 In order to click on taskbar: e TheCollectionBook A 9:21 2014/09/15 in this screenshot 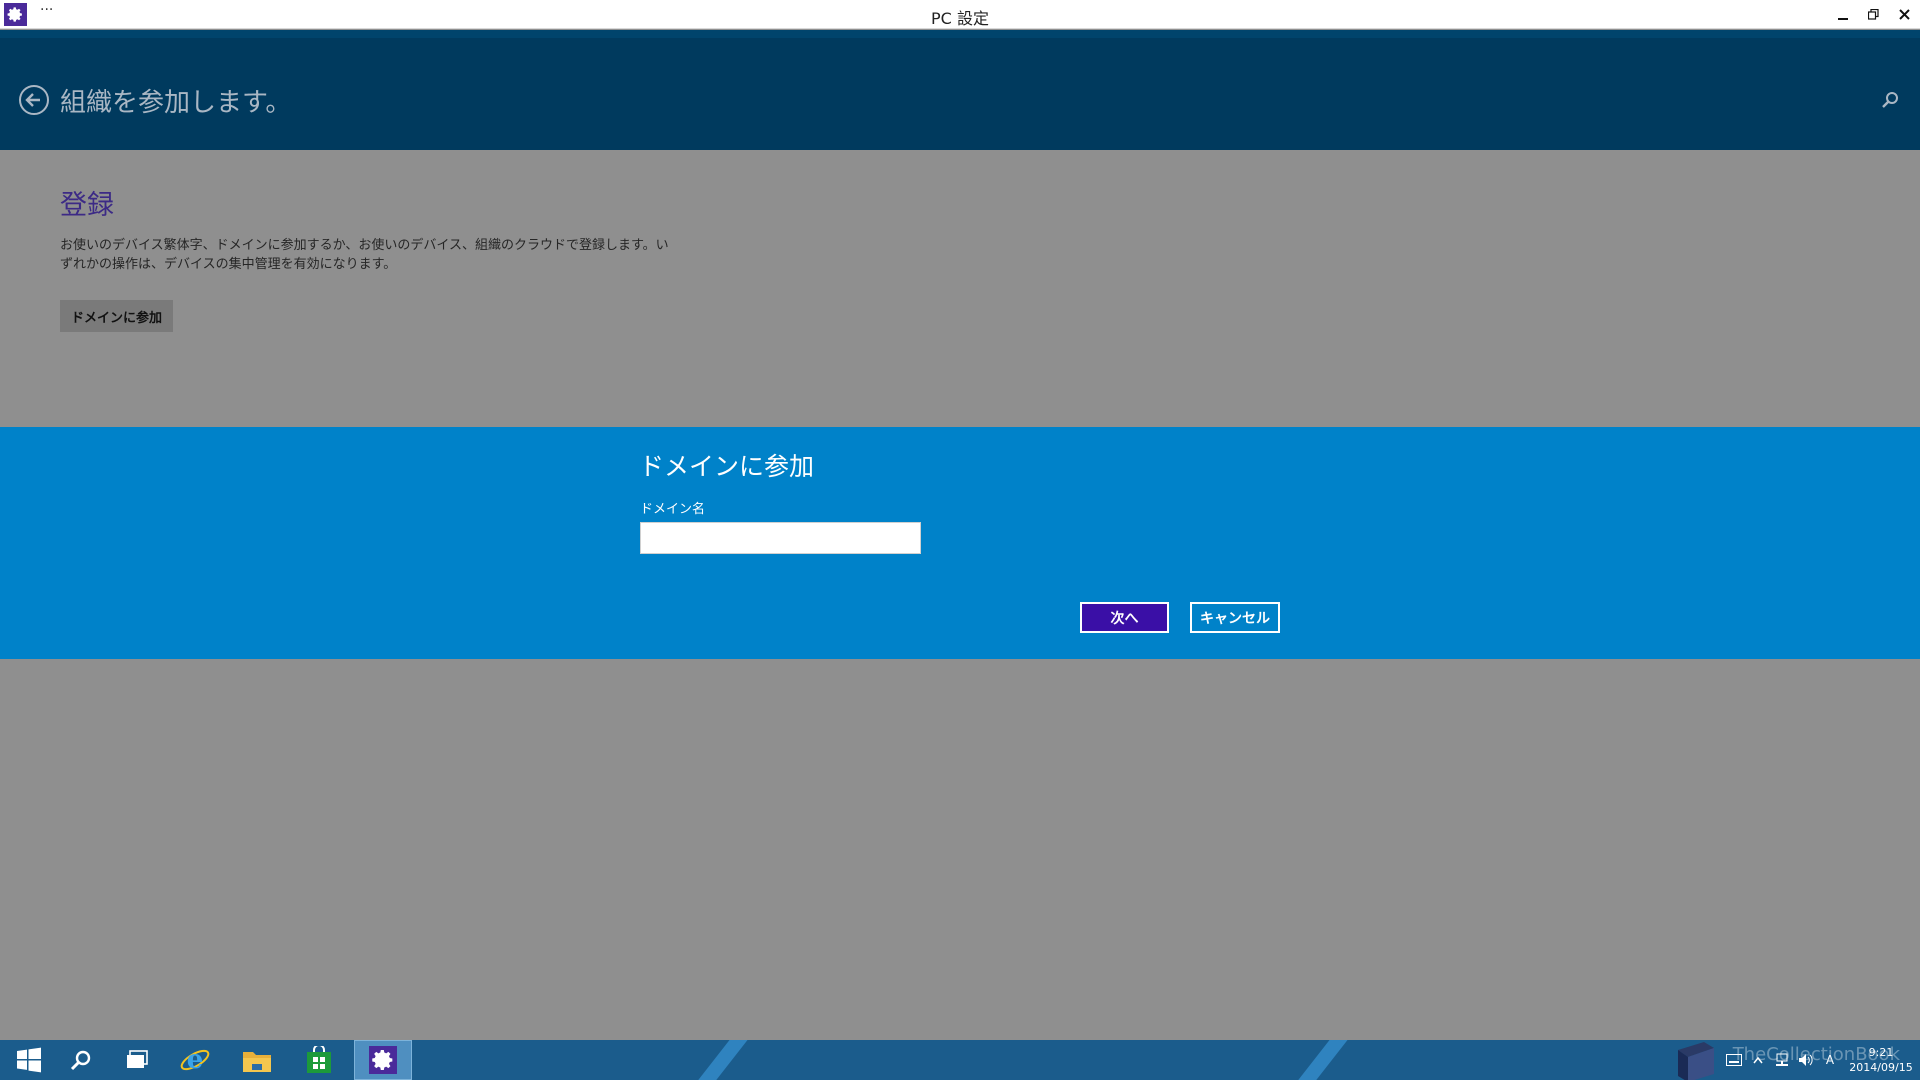, I will do `click(960, 1060)`.